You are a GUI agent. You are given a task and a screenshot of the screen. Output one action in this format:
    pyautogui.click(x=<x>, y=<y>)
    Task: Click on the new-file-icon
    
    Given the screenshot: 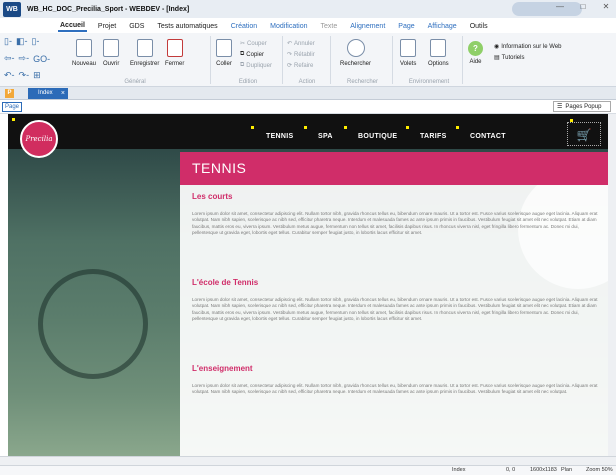 What is the action you would take?
    pyautogui.click(x=84, y=48)
    